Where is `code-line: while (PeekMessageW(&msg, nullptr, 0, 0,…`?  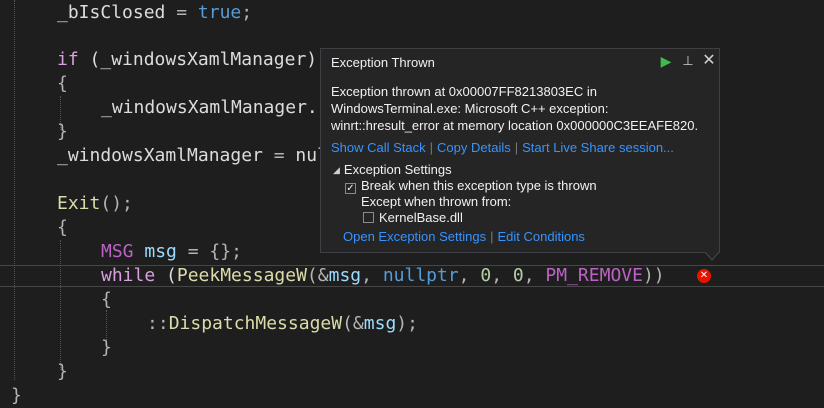 code-line: while (PeekMessageW(&msg, nullptr, 0, 0,… is located at coordinates (383, 276).